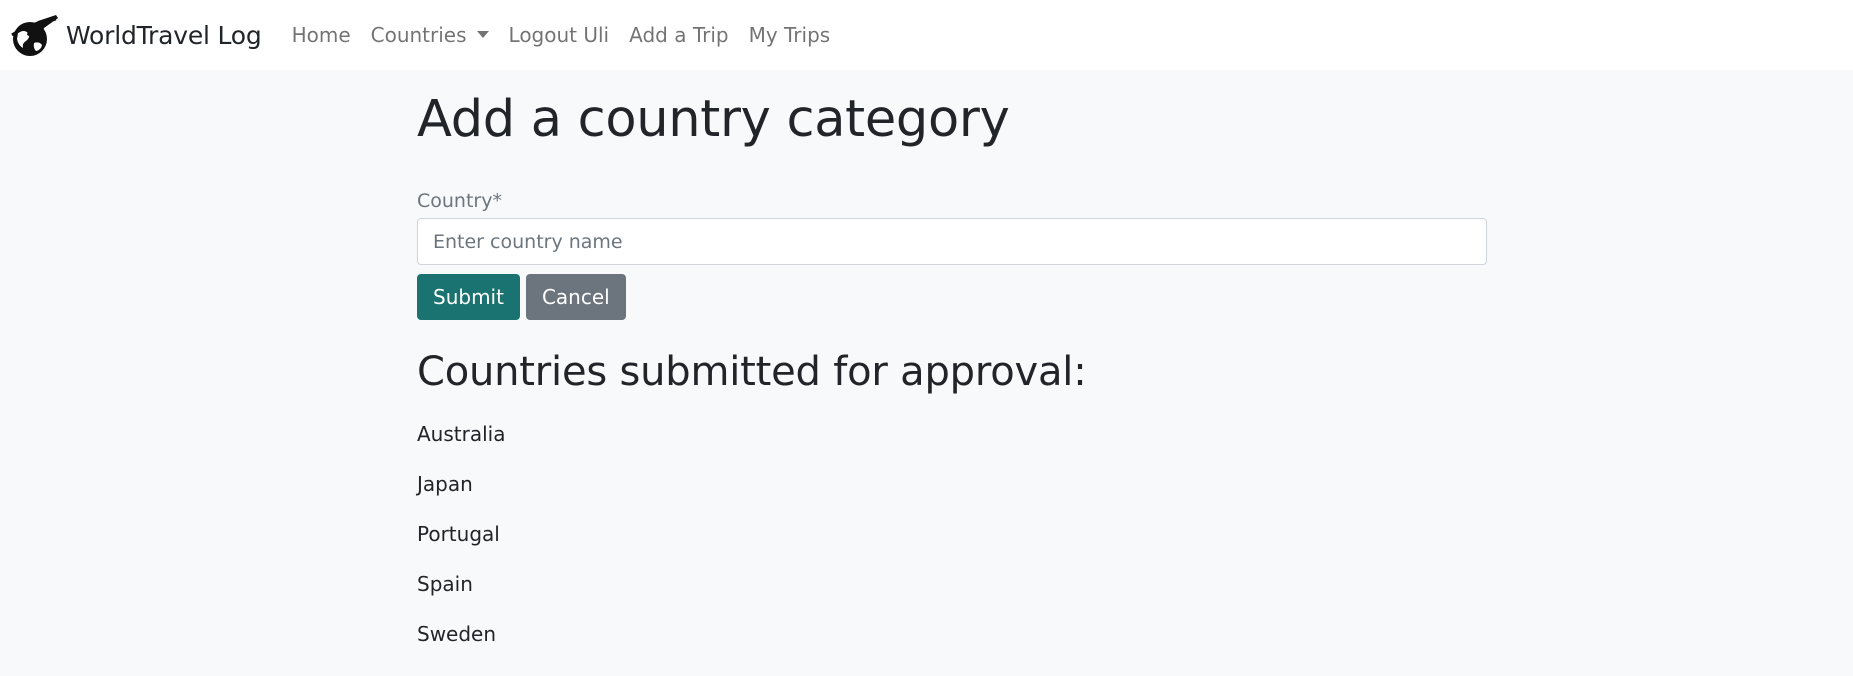 The height and width of the screenshot is (676, 1853). I want to click on cancel-button: Cancel, so click(575, 297).